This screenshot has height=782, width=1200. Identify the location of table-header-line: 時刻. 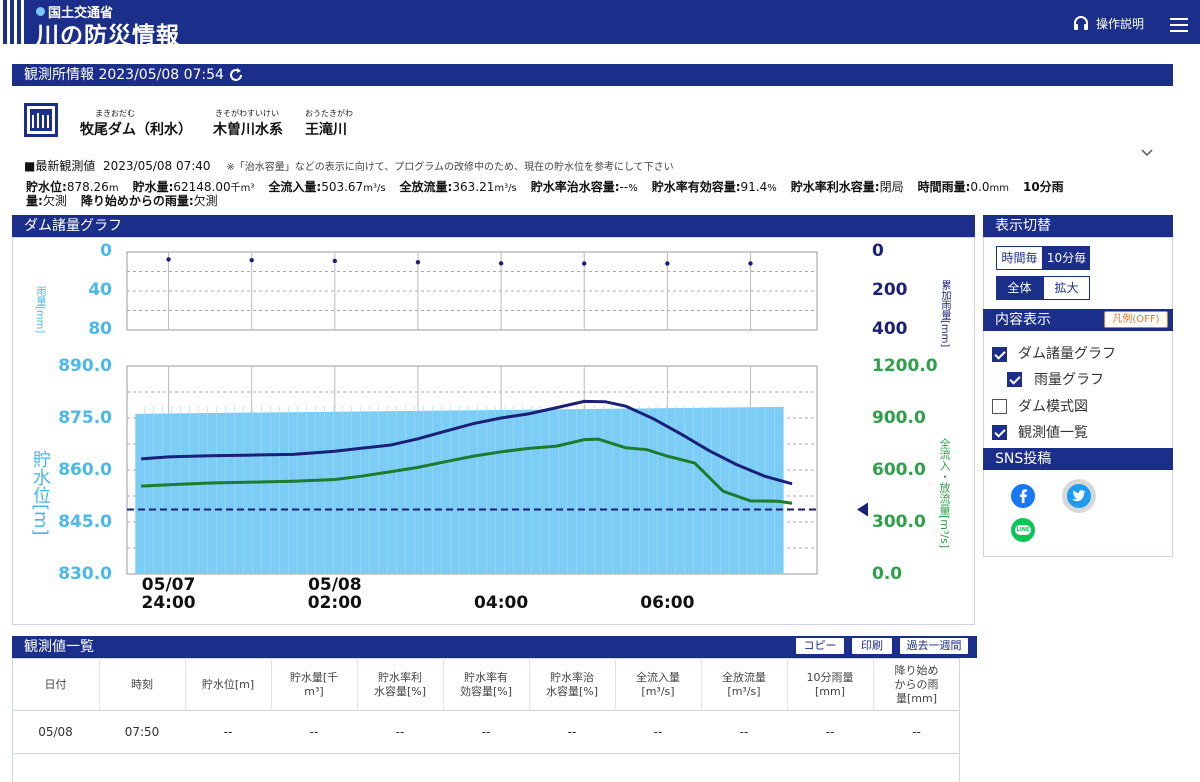
(142, 684).